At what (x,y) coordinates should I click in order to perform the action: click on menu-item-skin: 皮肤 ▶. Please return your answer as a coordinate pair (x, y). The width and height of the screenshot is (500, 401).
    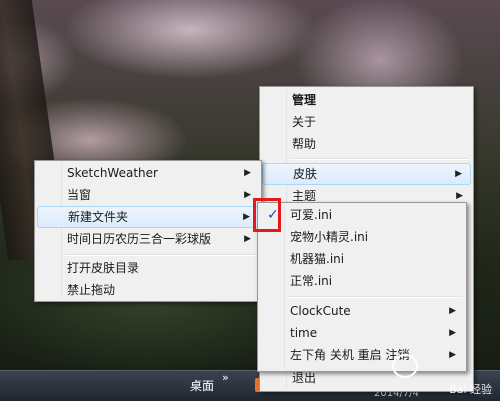
    Looking at the image, I should click on (366, 174).